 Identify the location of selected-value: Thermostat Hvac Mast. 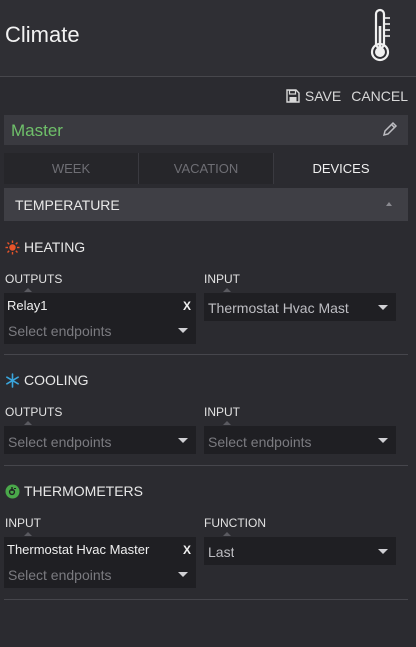
(278, 308).